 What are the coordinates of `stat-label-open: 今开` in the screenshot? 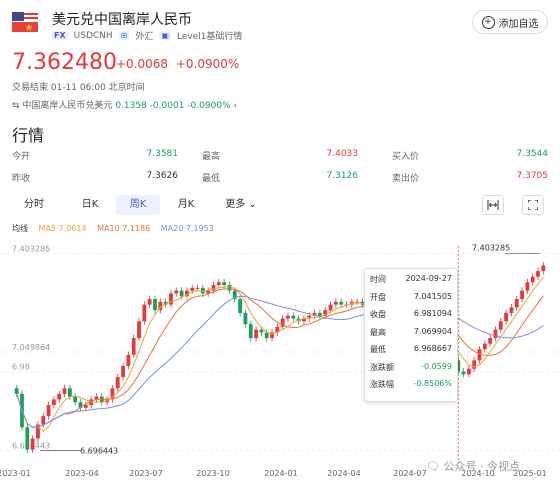 It's located at (21, 157).